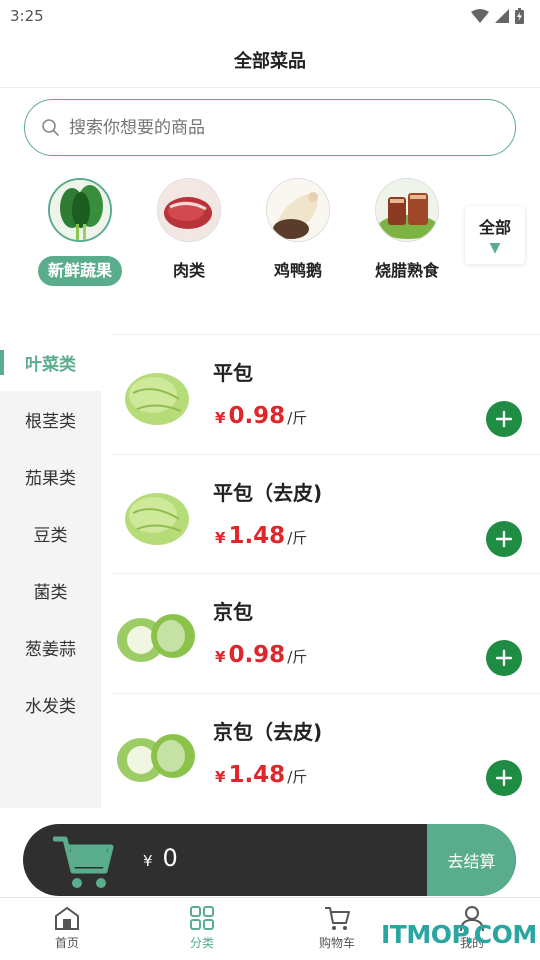 The height and width of the screenshot is (960, 540). What do you see at coordinates (66, 943) in the screenshot?
I see `nav-label: 首页` at bounding box center [66, 943].